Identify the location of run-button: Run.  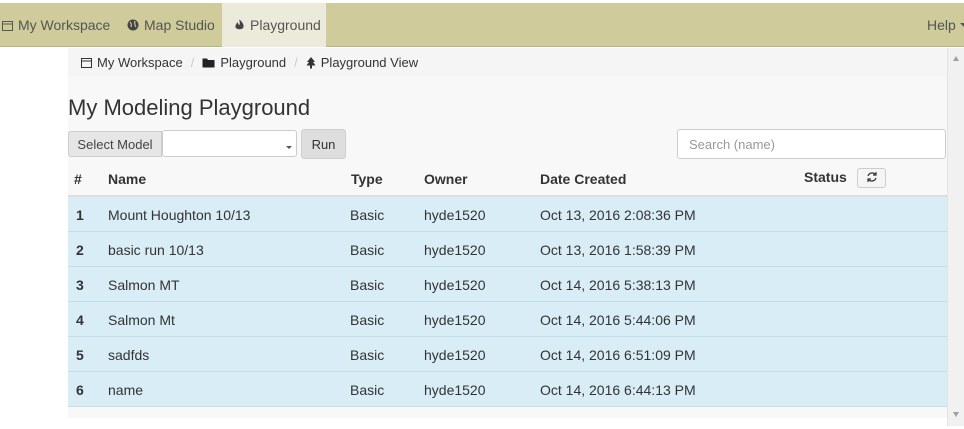
(323, 144).